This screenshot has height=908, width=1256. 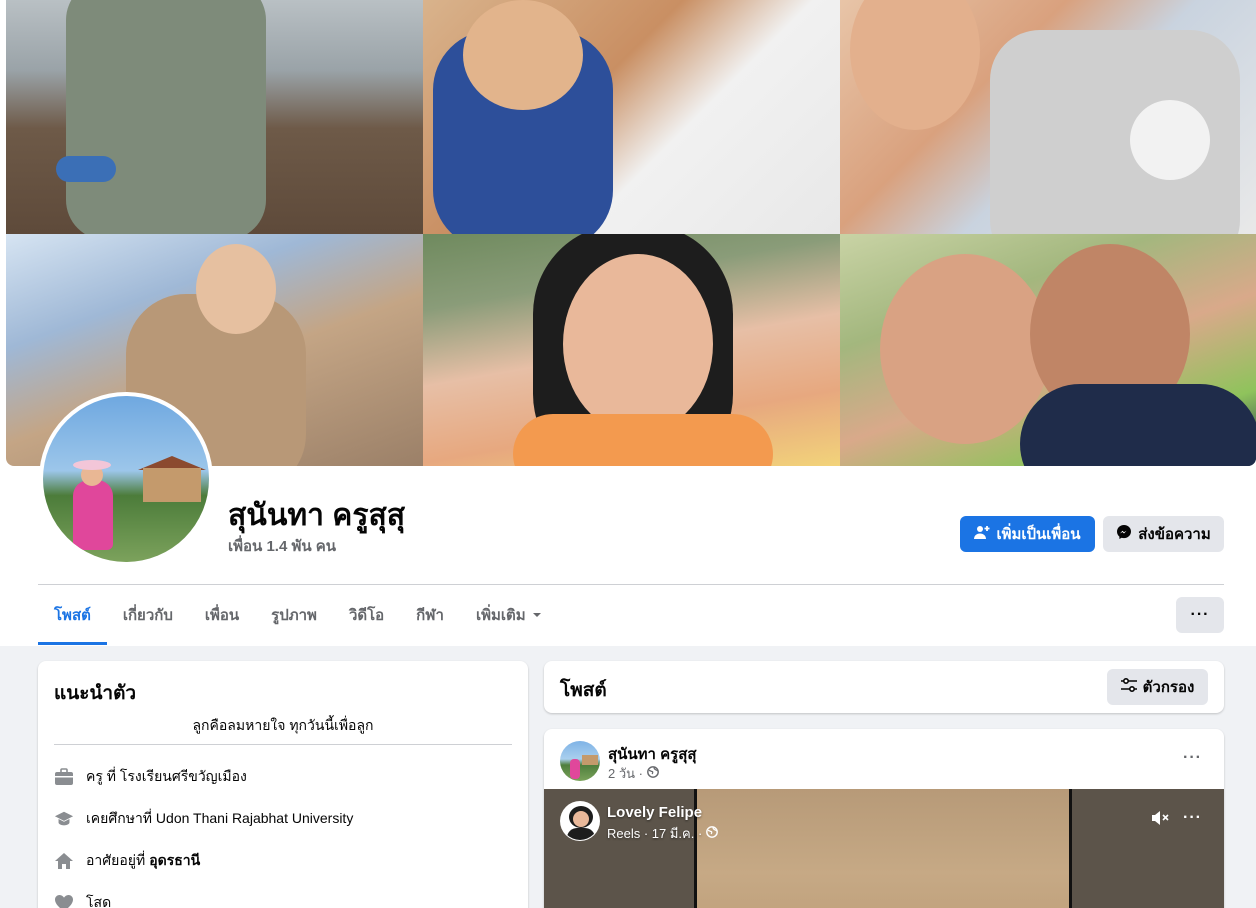 What do you see at coordinates (166, 777) in the screenshot?
I see `intro-work: ครู ที่ โรงเรียนศรีขวัญเมือง` at bounding box center [166, 777].